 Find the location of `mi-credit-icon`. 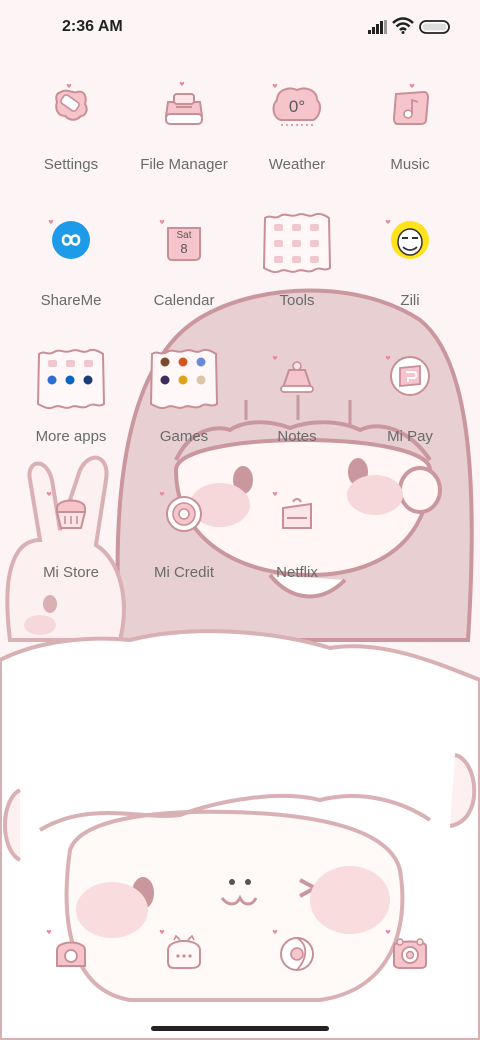

mi-credit-icon is located at coordinates (184, 518).